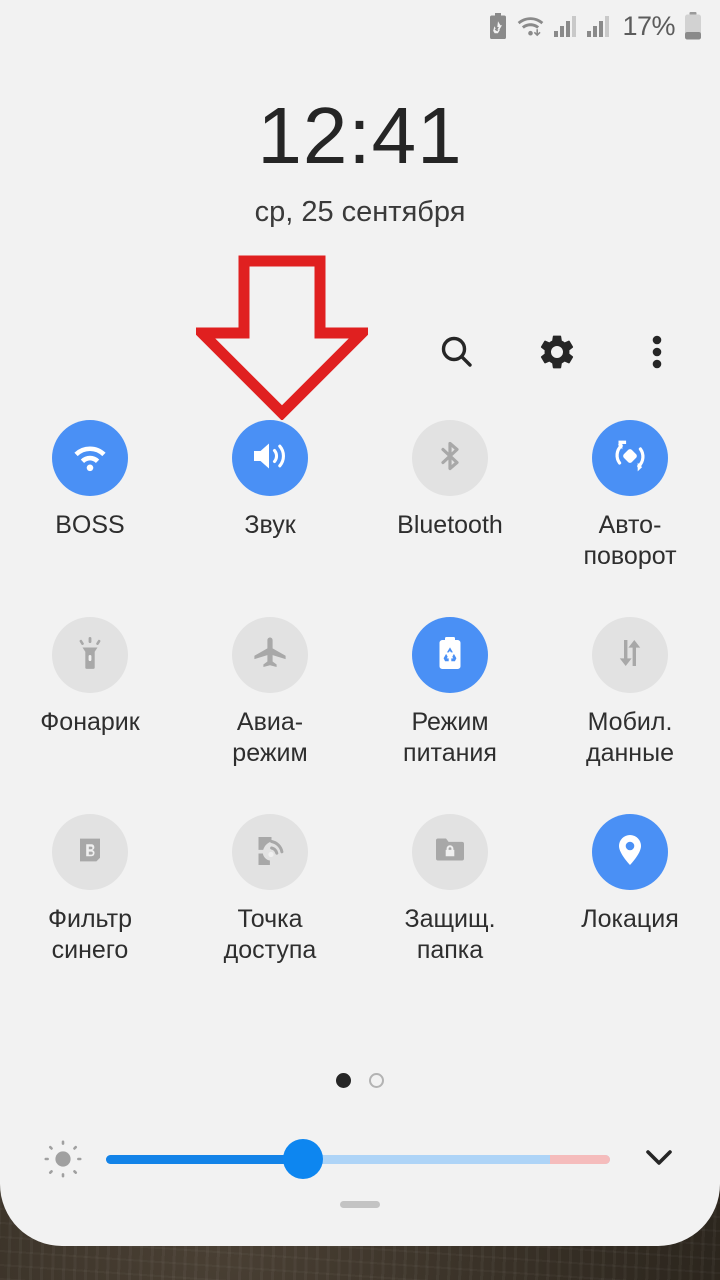 The image size is (720, 1280). What do you see at coordinates (450, 934) in the screenshot?
I see `tile-label: Защищ. папка` at bounding box center [450, 934].